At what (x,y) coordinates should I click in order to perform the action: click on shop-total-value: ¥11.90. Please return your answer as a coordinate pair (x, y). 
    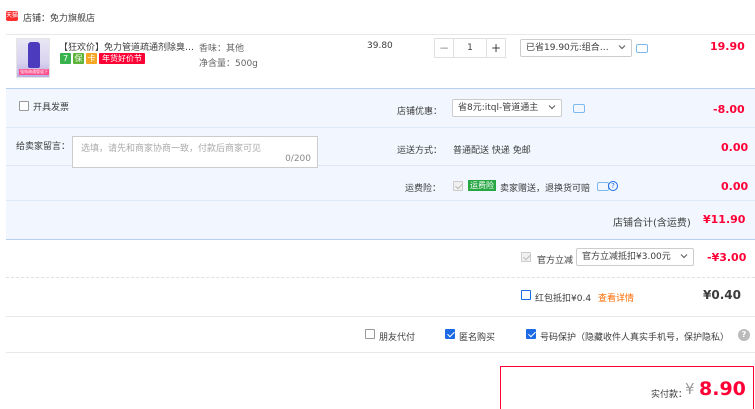
    Looking at the image, I should click on (724, 219).